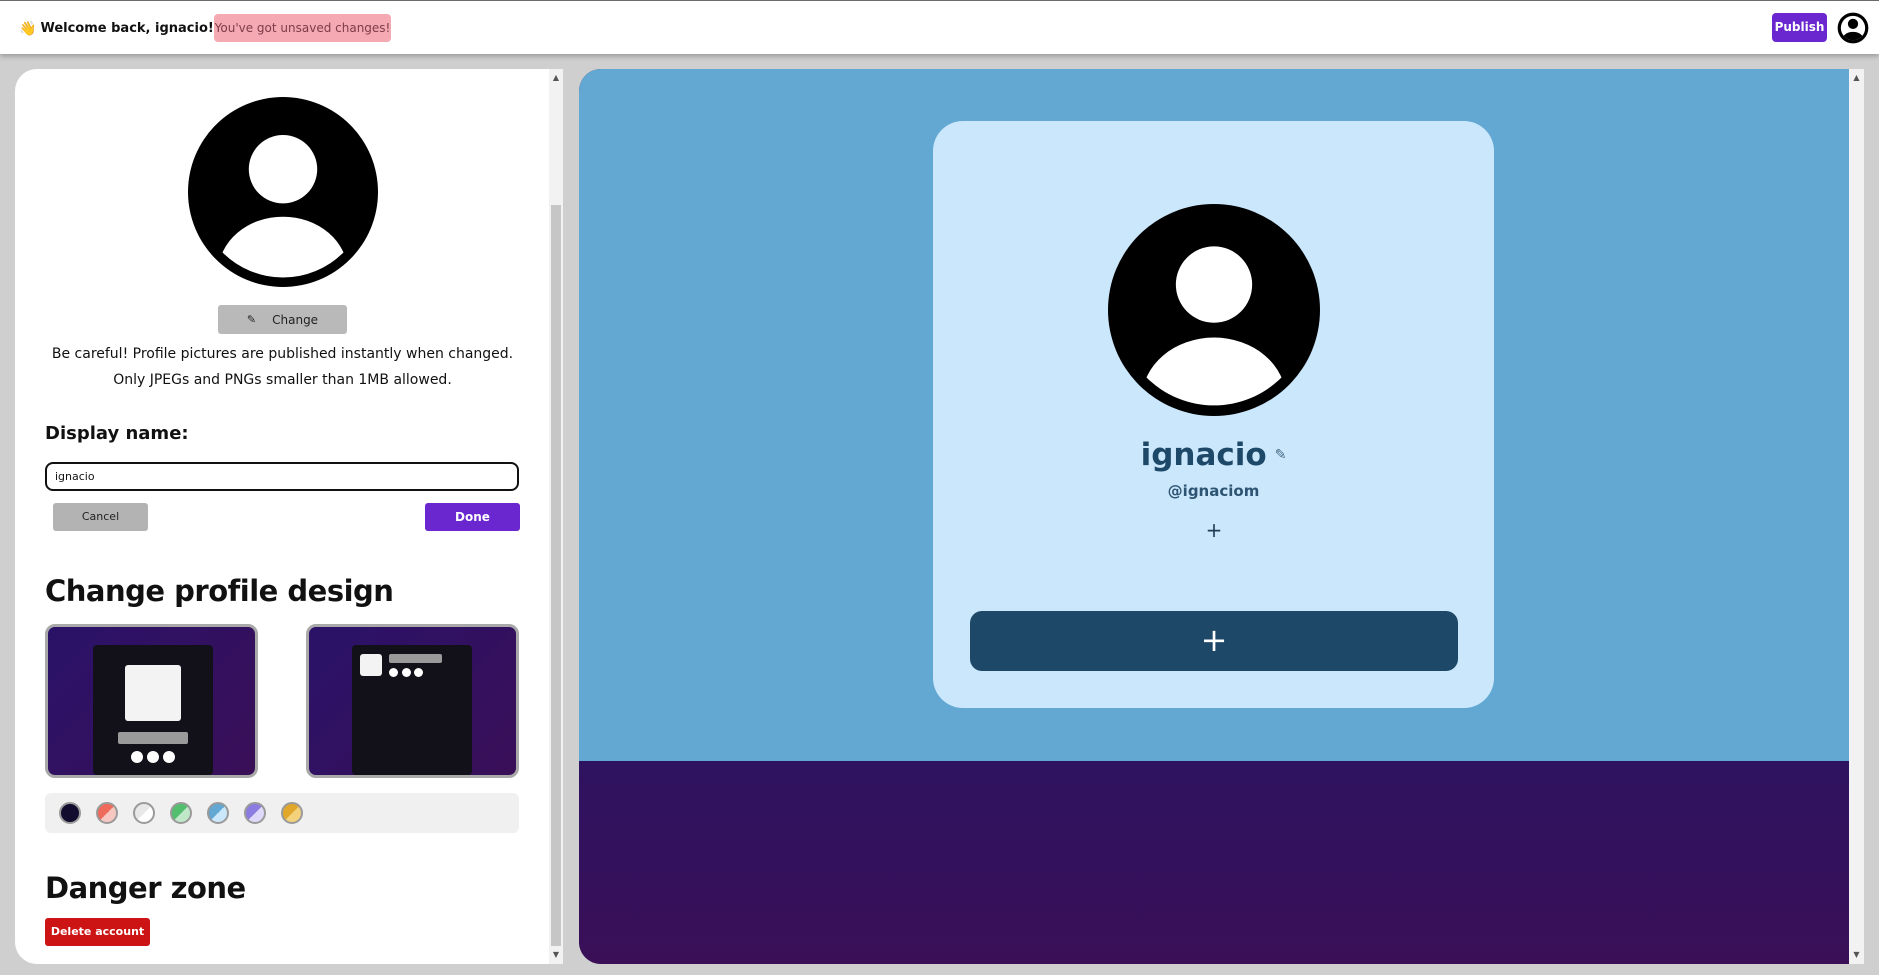 This screenshot has height=975, width=1879. What do you see at coordinates (1203, 455) in the screenshot?
I see `profile-name: ignacio` at bounding box center [1203, 455].